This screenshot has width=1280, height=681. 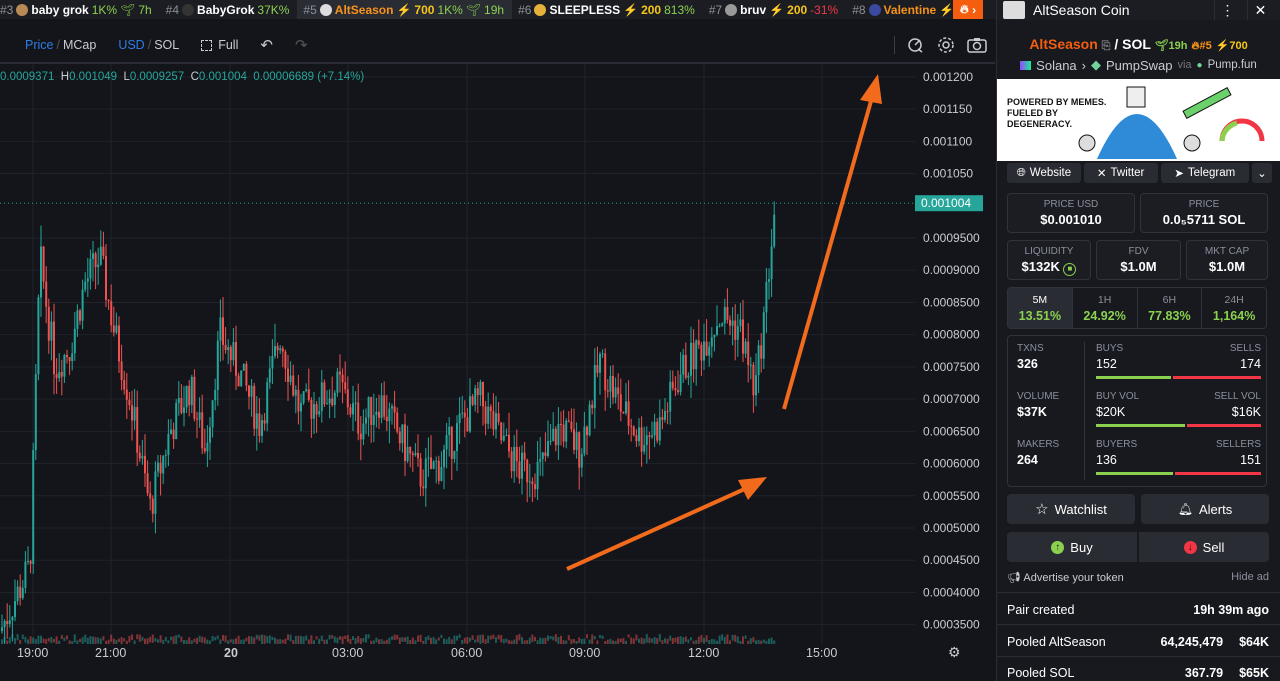 What do you see at coordinates (1213, 547) in the screenshot?
I see `sell-label: Sell` at bounding box center [1213, 547].